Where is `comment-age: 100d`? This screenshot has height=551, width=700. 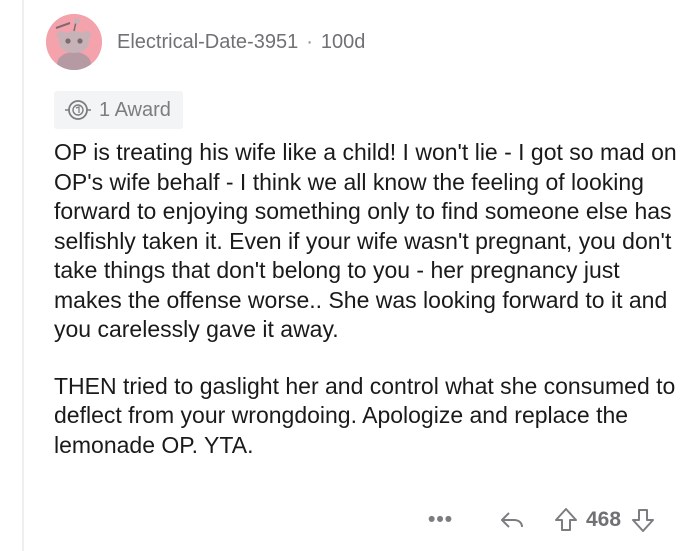
comment-age: 100d is located at coordinates (343, 41).